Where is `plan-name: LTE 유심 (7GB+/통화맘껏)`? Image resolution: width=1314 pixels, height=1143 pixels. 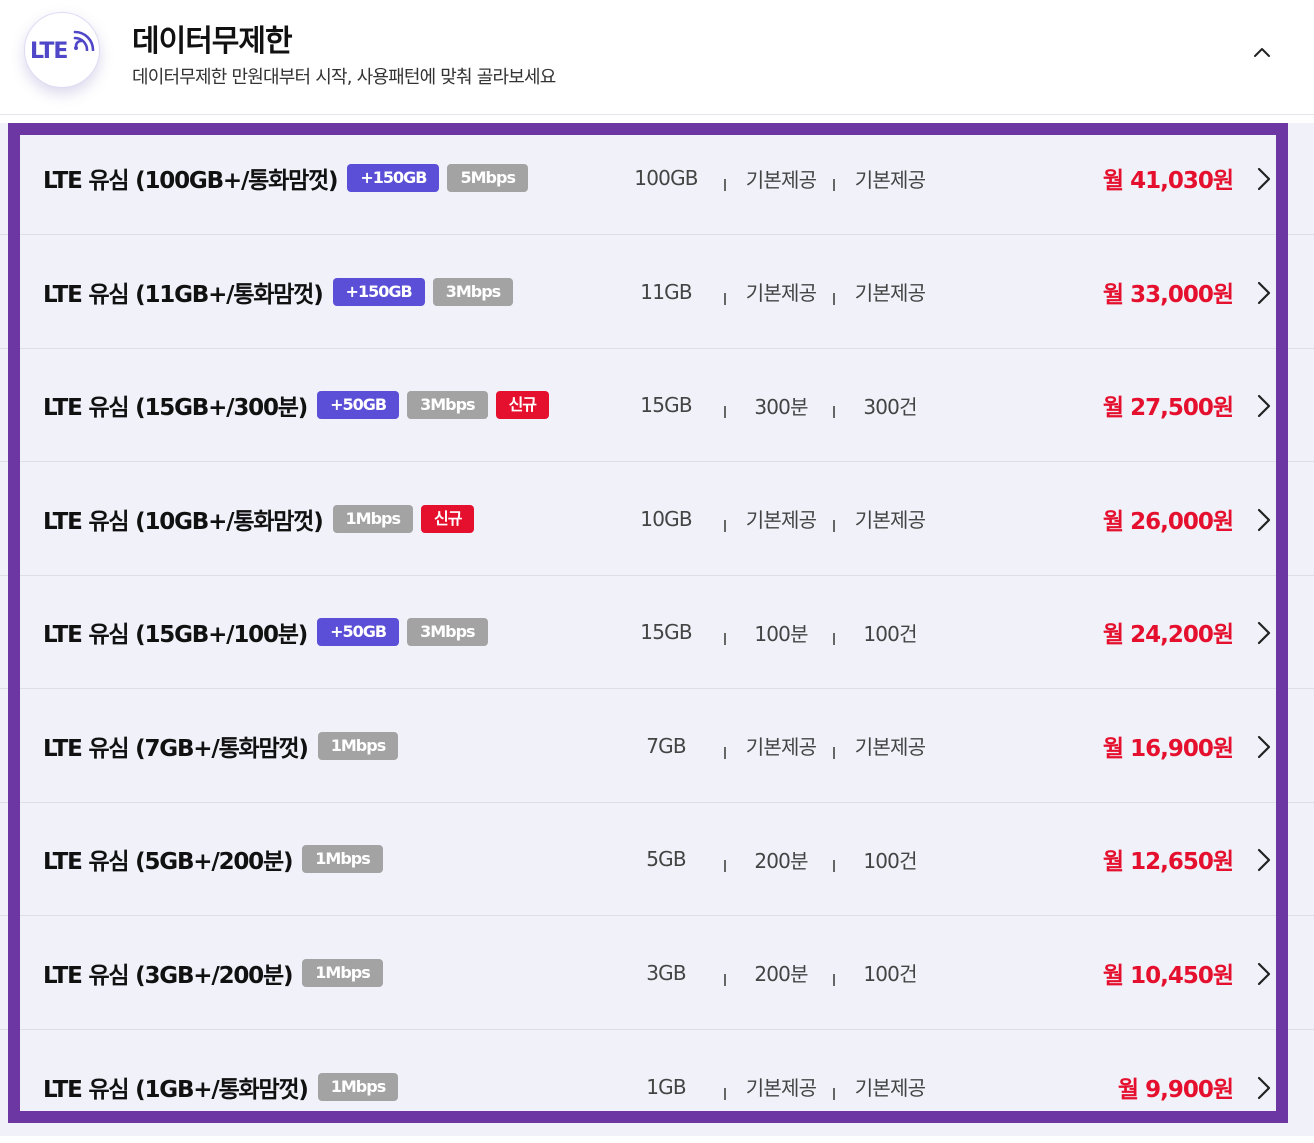
plan-name: LTE 유심 (7GB+/통화맘껏) is located at coordinates (176, 748).